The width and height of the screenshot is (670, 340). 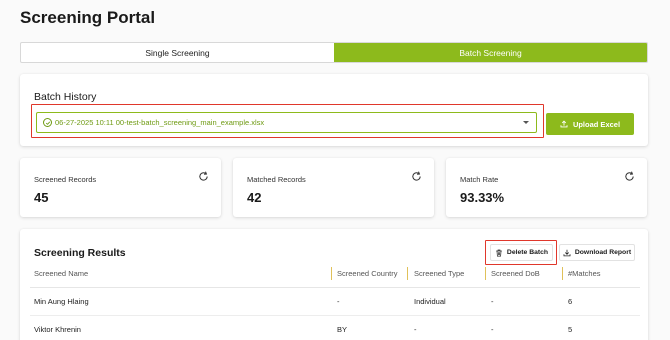 I want to click on tab-single-screening: Single Screening, so click(x=177, y=52).